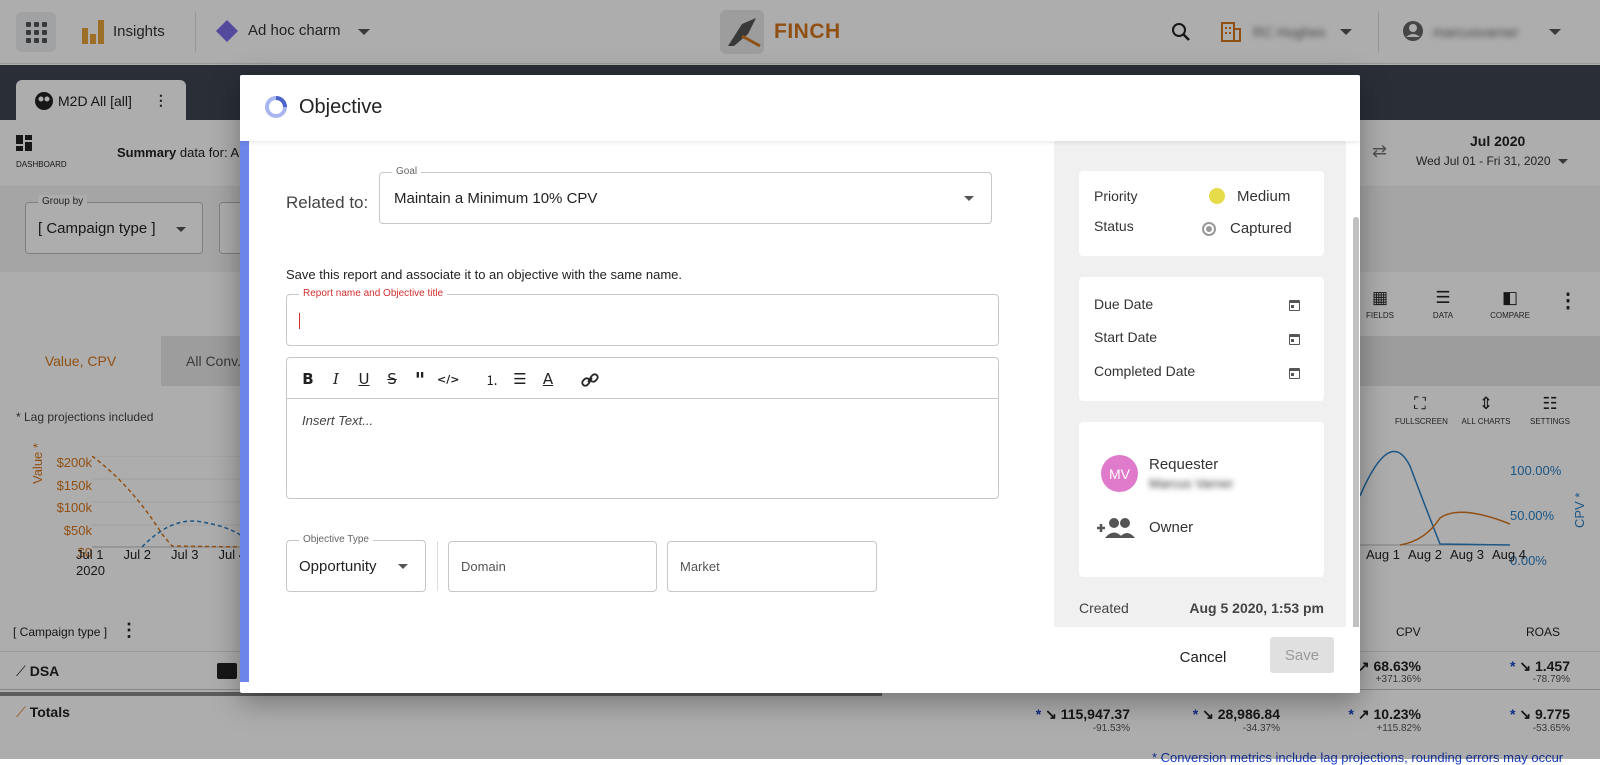 This screenshot has width=1600, height=765. I want to click on status-label: Status, so click(1114, 226).